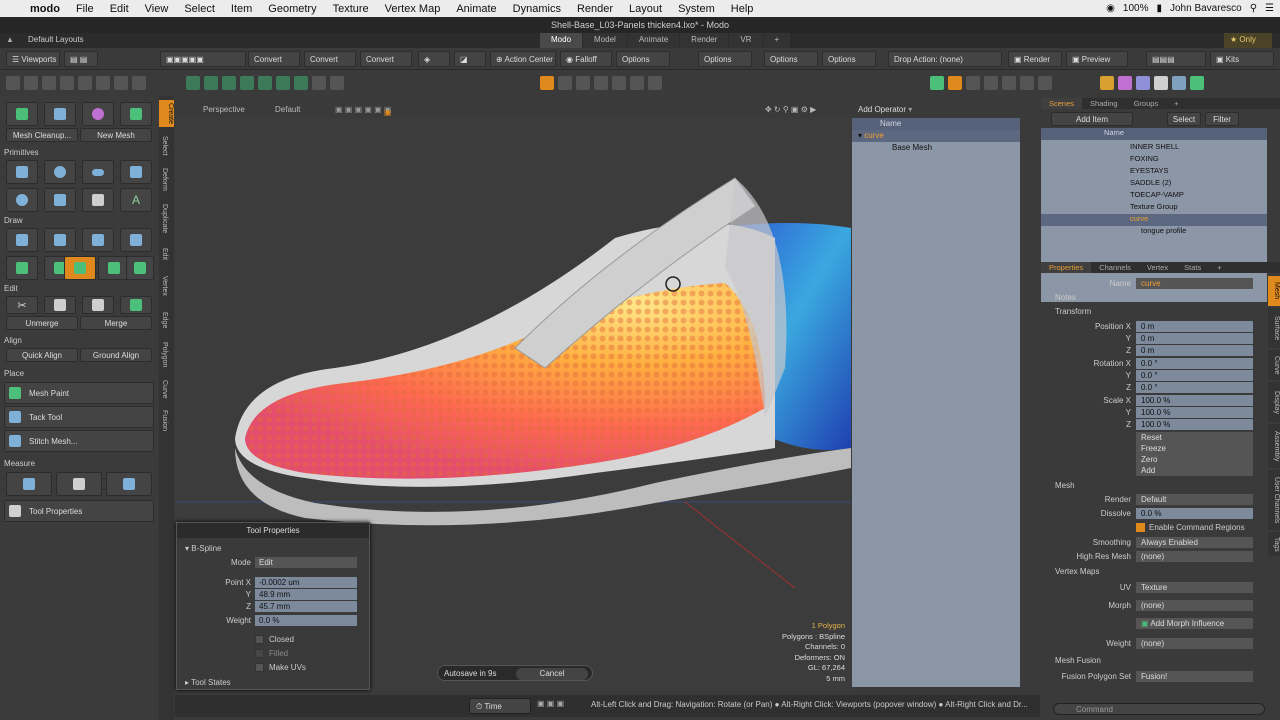  Describe the element at coordinates (1066, 267) in the screenshot. I see `tab-properties: Properties` at that location.